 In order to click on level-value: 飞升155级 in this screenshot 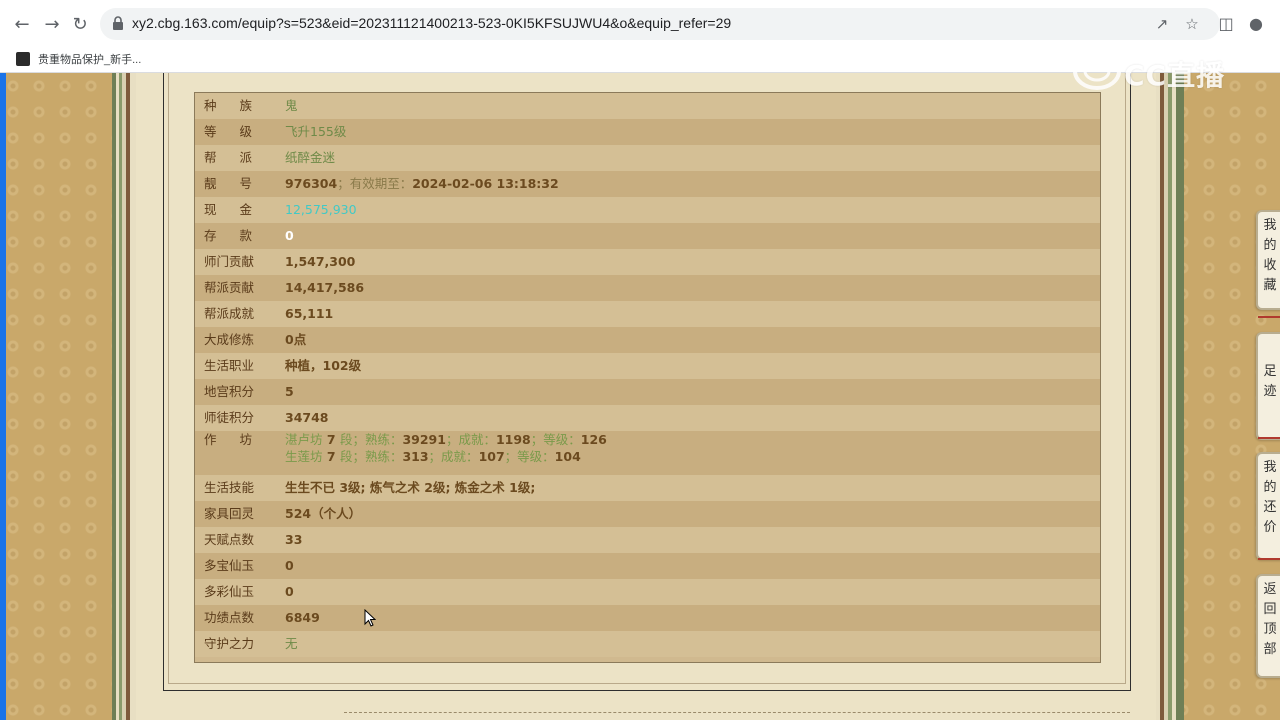, I will do `click(316, 131)`.